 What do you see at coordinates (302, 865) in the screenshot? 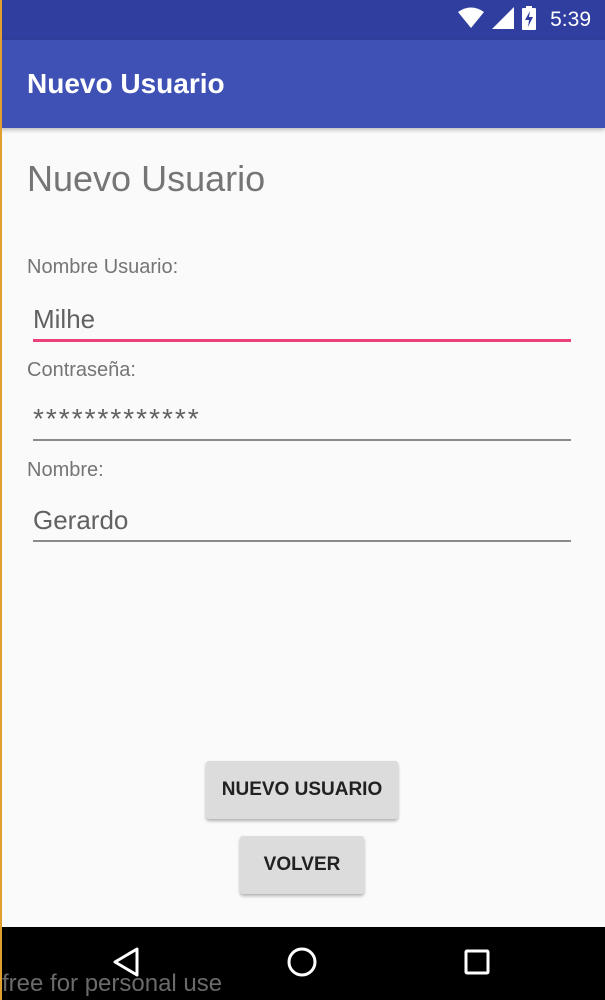
I see `volver-button: VOLVER` at bounding box center [302, 865].